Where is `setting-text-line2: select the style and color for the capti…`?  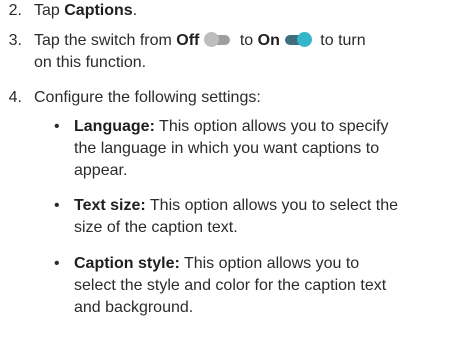
setting-text-line2: select the style and color for the capti… is located at coordinates (230, 285).